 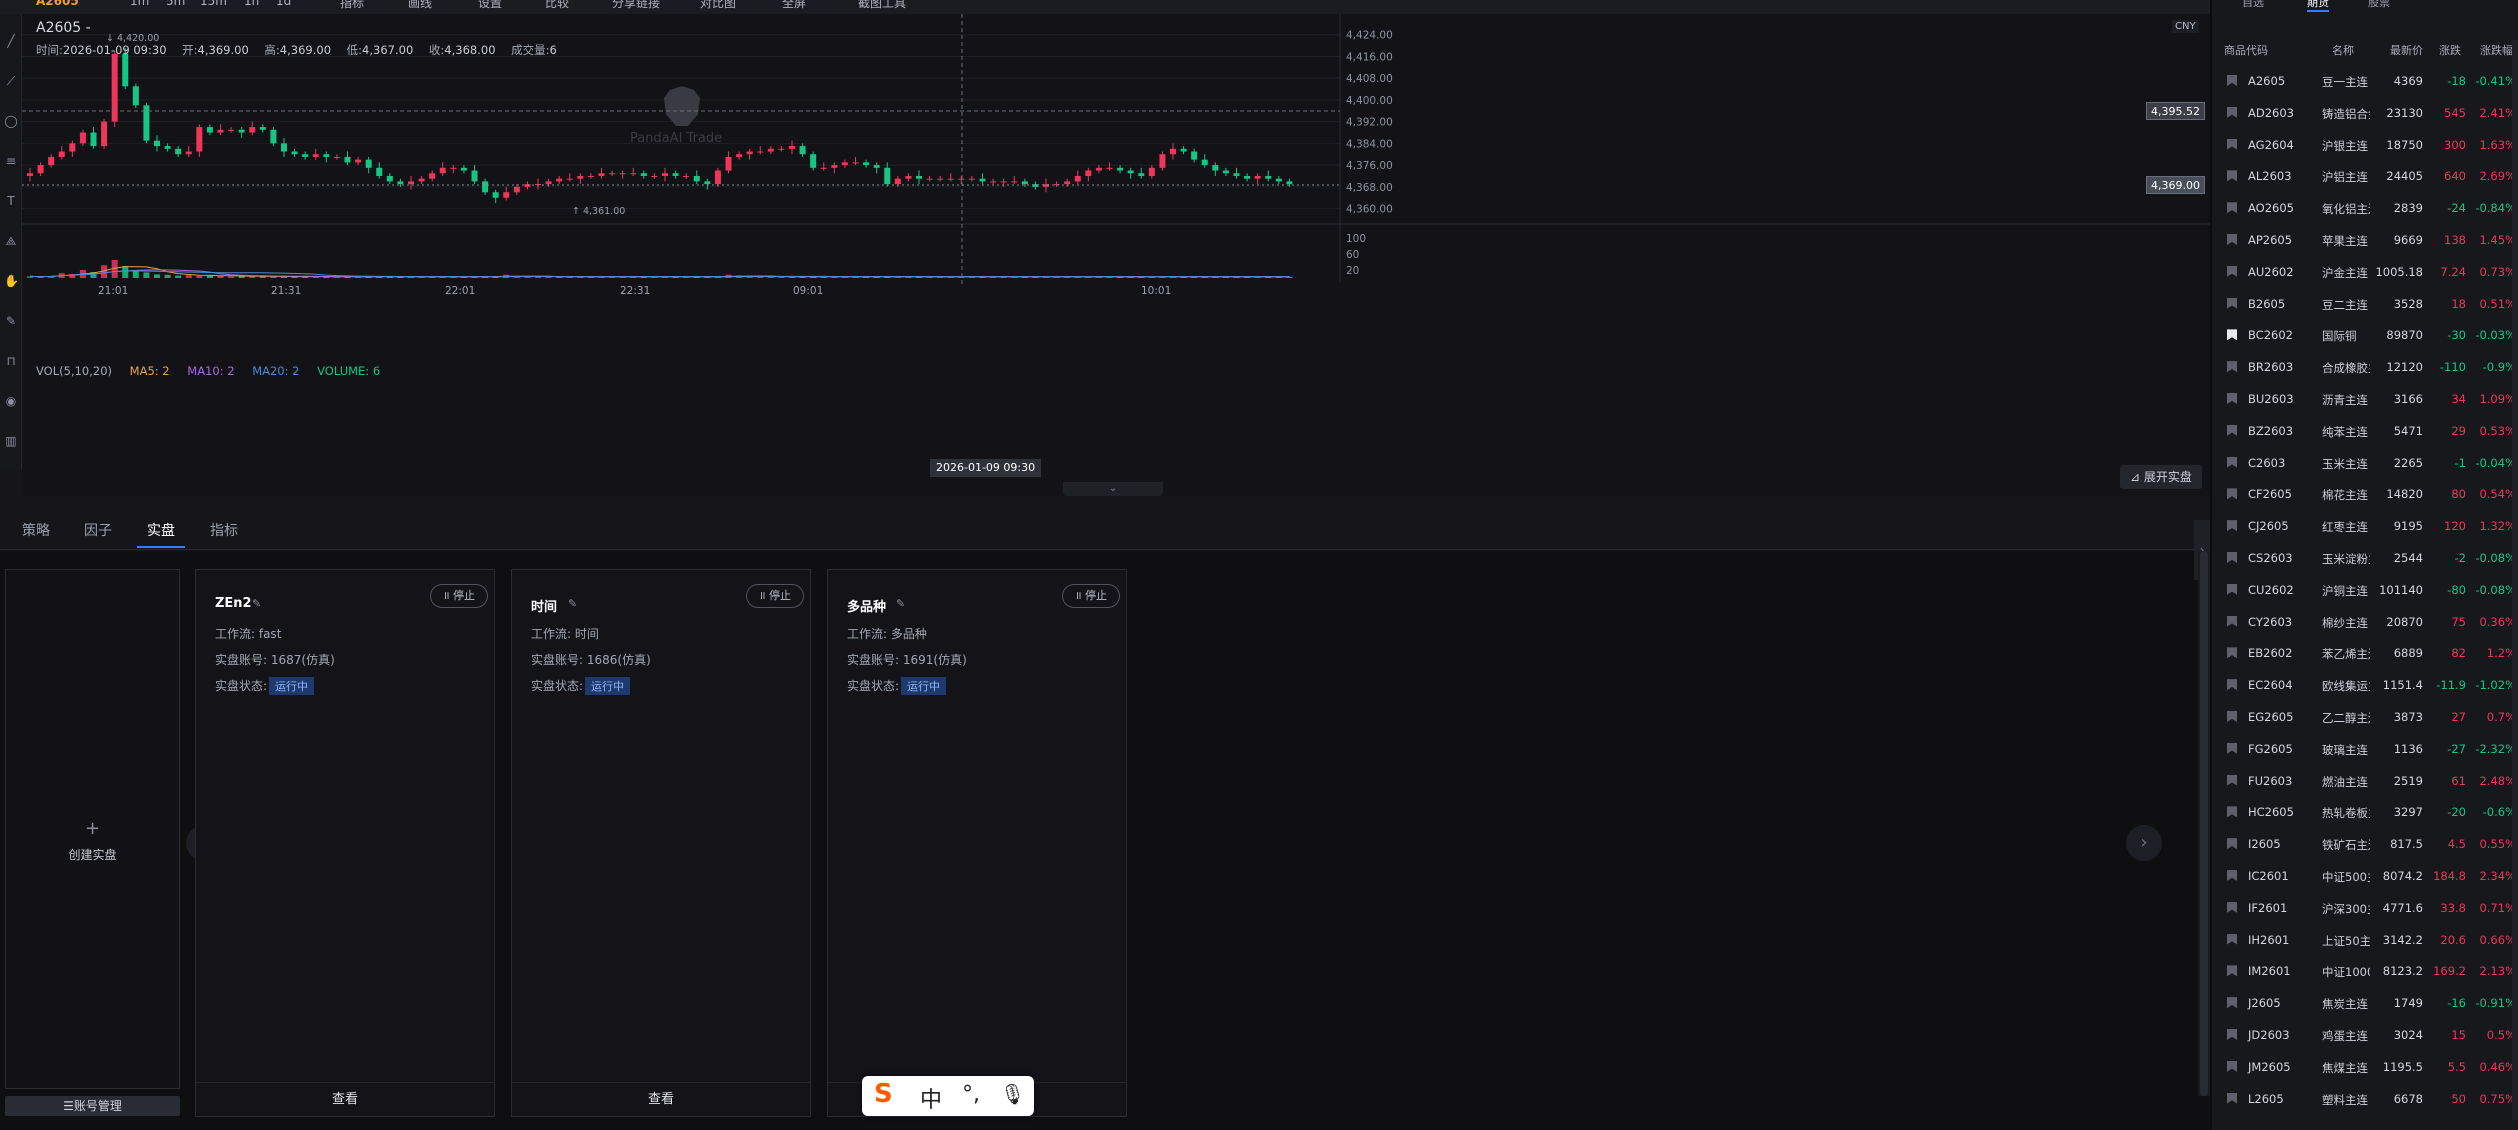 I want to click on market-tab-favorites: 自选, so click(x=2253, y=5).